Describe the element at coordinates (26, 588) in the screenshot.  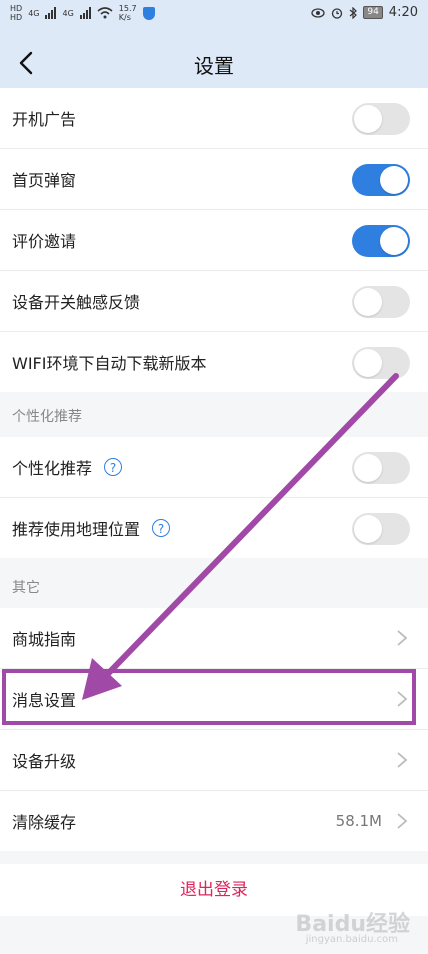
I see `section-header-other: 其它` at that location.